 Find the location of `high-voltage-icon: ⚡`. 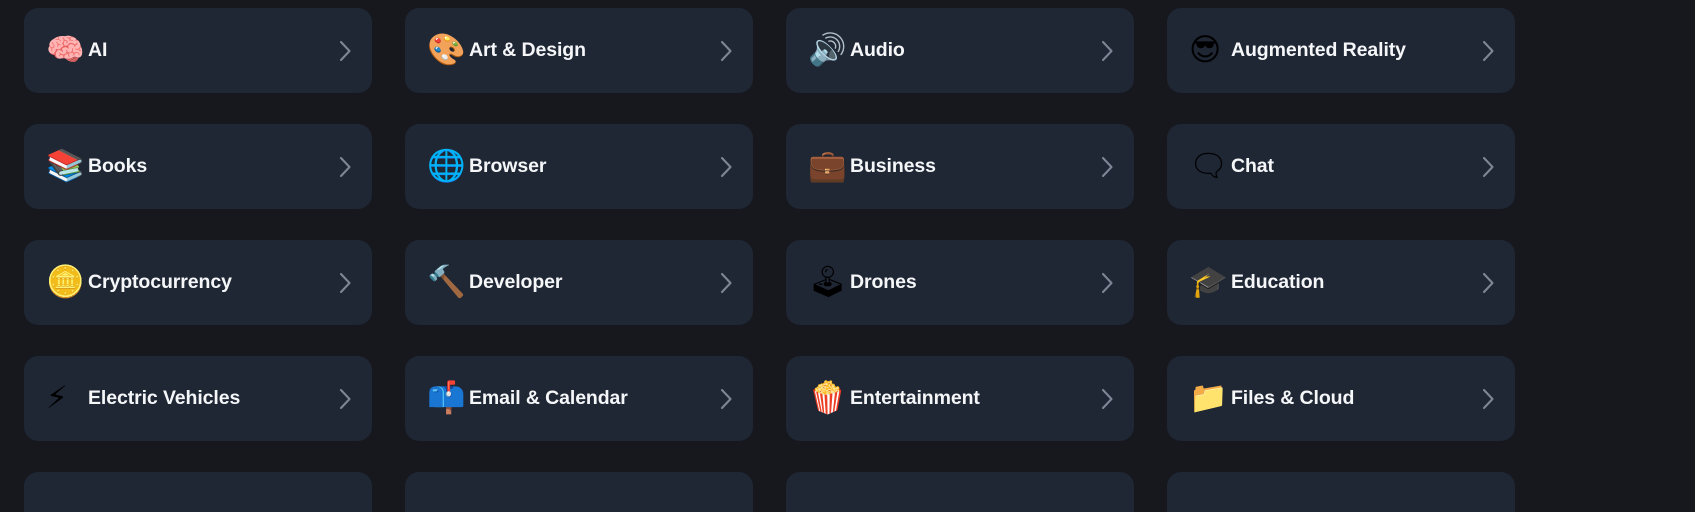

high-voltage-icon: ⚡ is located at coordinates (57, 398).